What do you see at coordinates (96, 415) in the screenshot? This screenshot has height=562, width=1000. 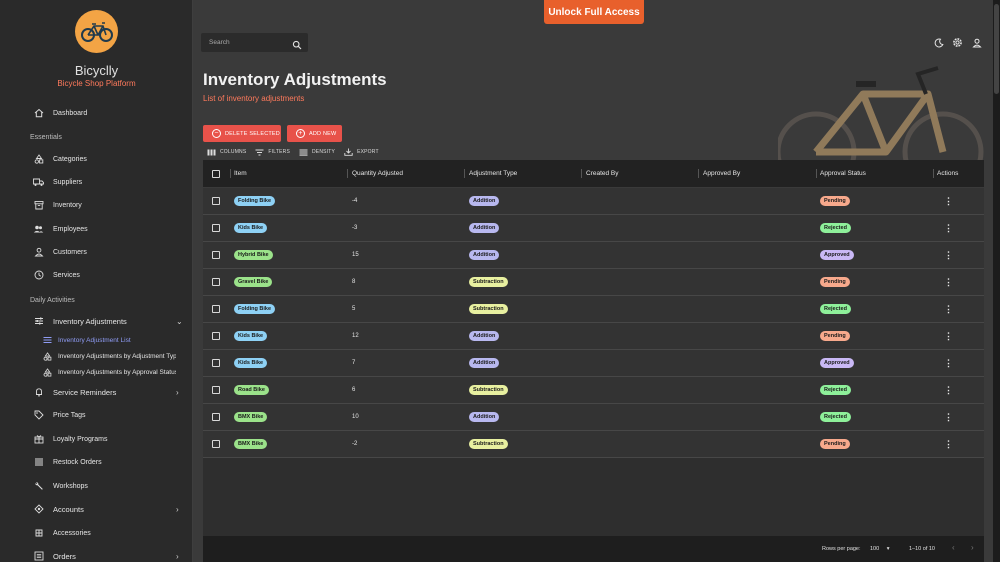 I see `sidebar-item-price-tags: Price Tags` at bounding box center [96, 415].